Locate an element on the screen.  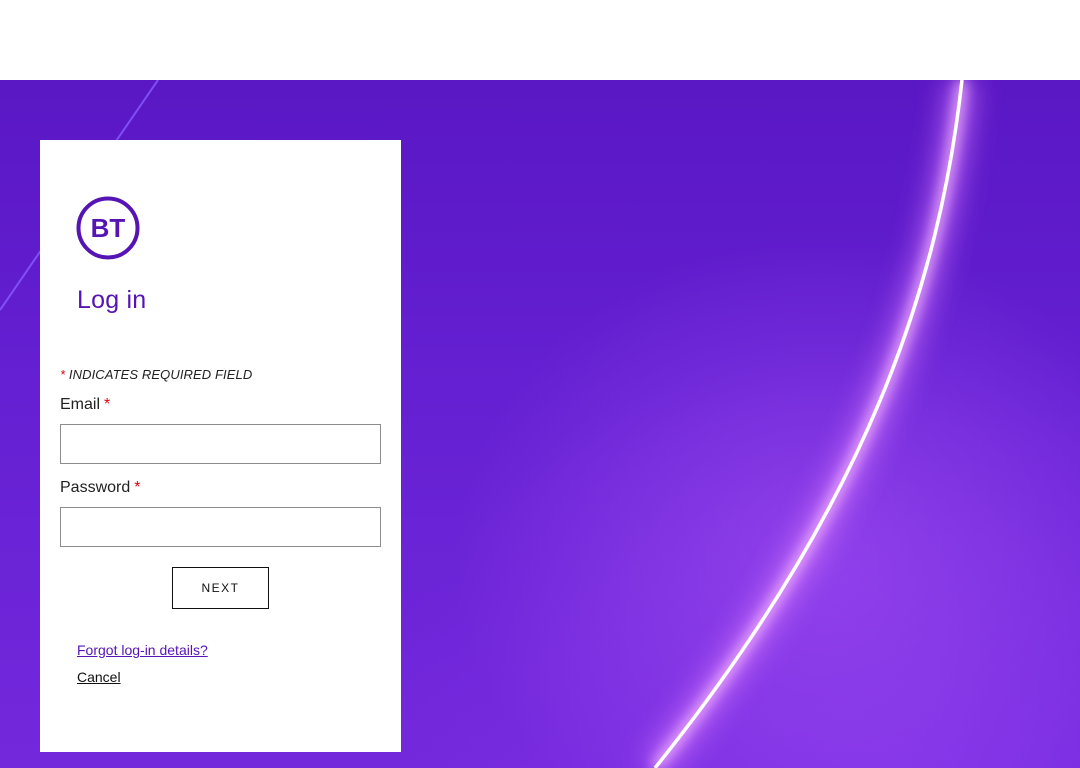
logo-text: BT is located at coordinates (108, 228).